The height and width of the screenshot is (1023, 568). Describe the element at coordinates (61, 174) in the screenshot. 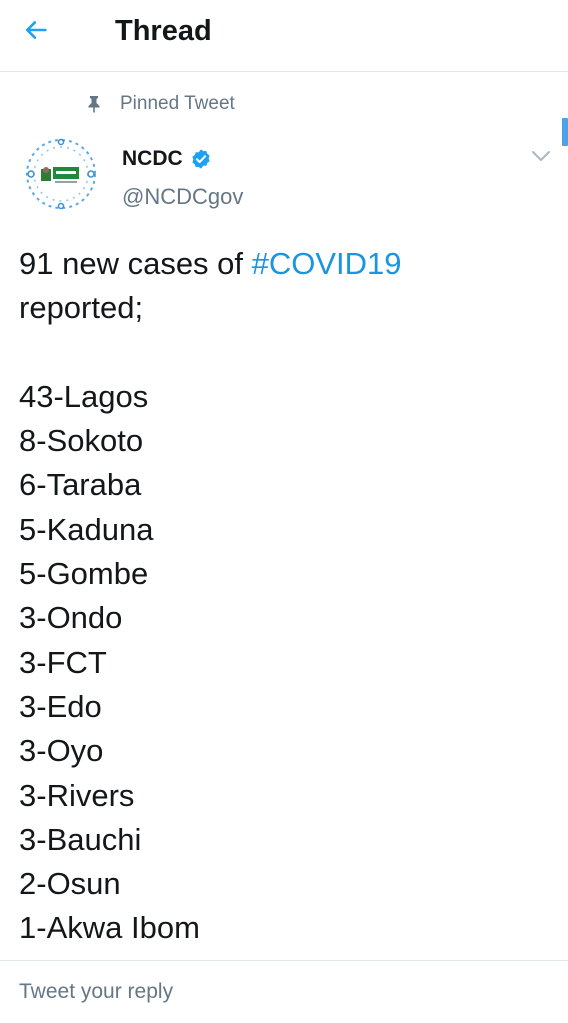

I see `avatar` at that location.